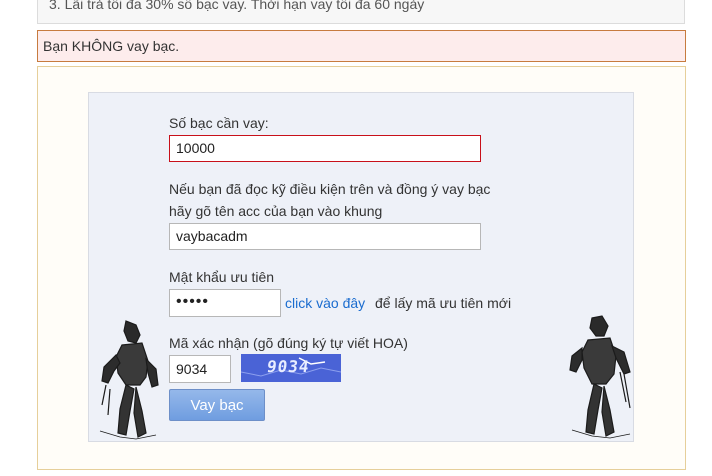 The height and width of the screenshot is (476, 712). I want to click on amount-label: Số bạc cần vay:, so click(219, 123).